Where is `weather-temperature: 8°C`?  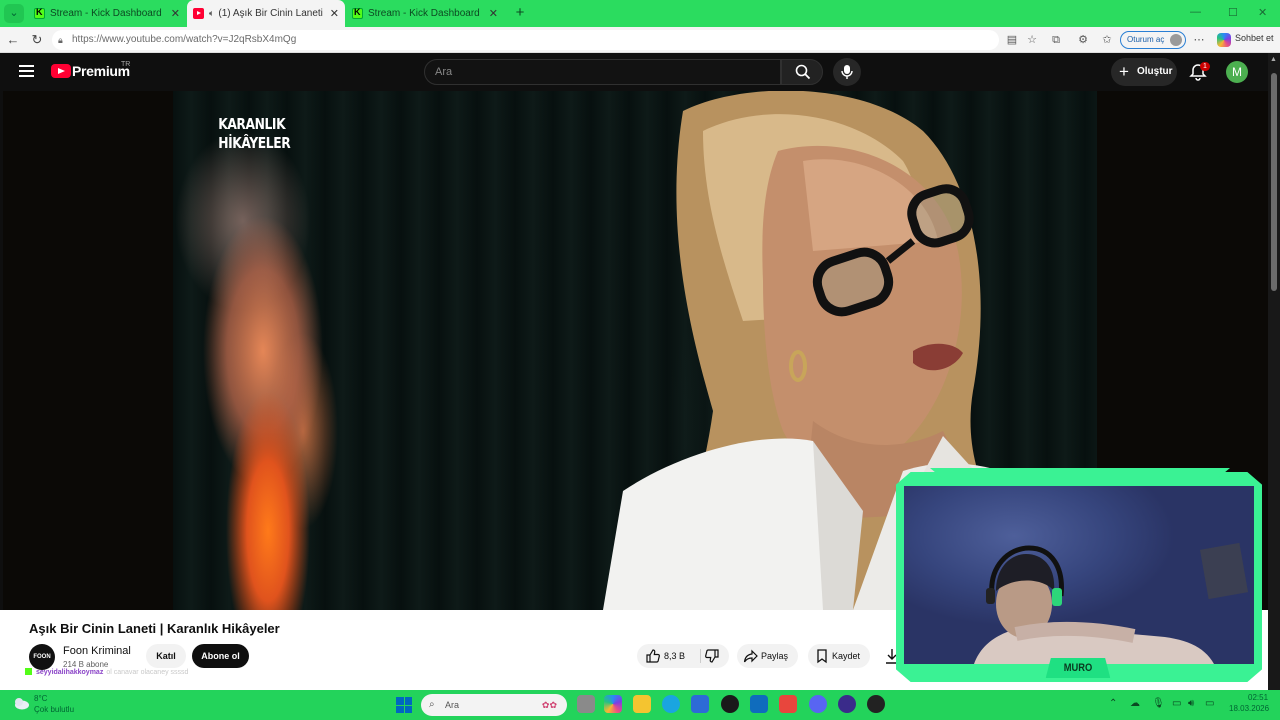 weather-temperature: 8°C is located at coordinates (40, 698).